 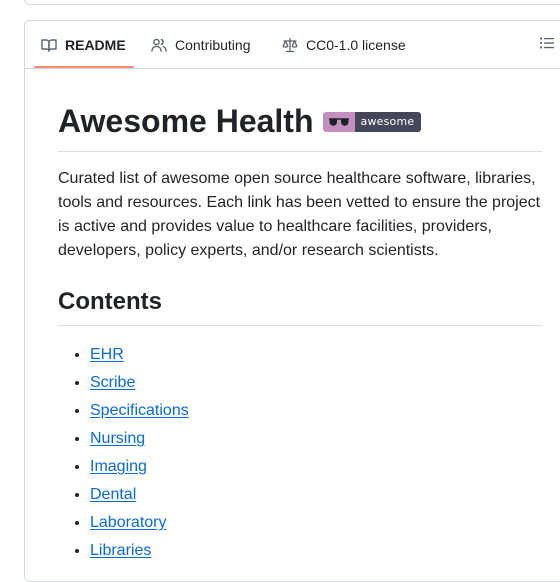 I want to click on list-item: EHR, so click(x=139, y=355).